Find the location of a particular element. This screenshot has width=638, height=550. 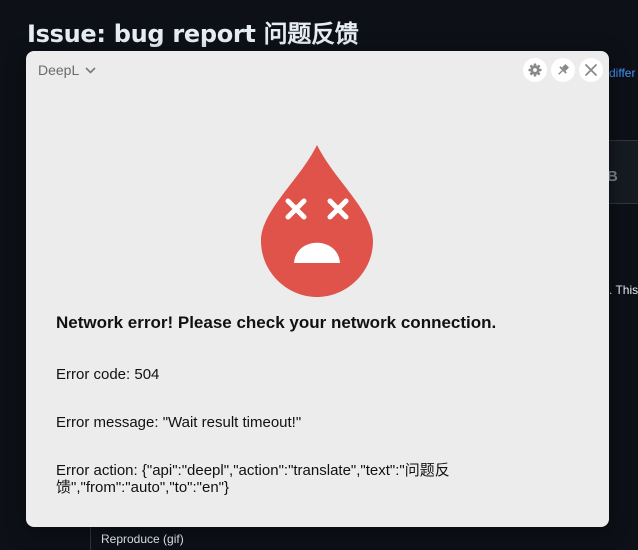

close-icon is located at coordinates (591, 70).